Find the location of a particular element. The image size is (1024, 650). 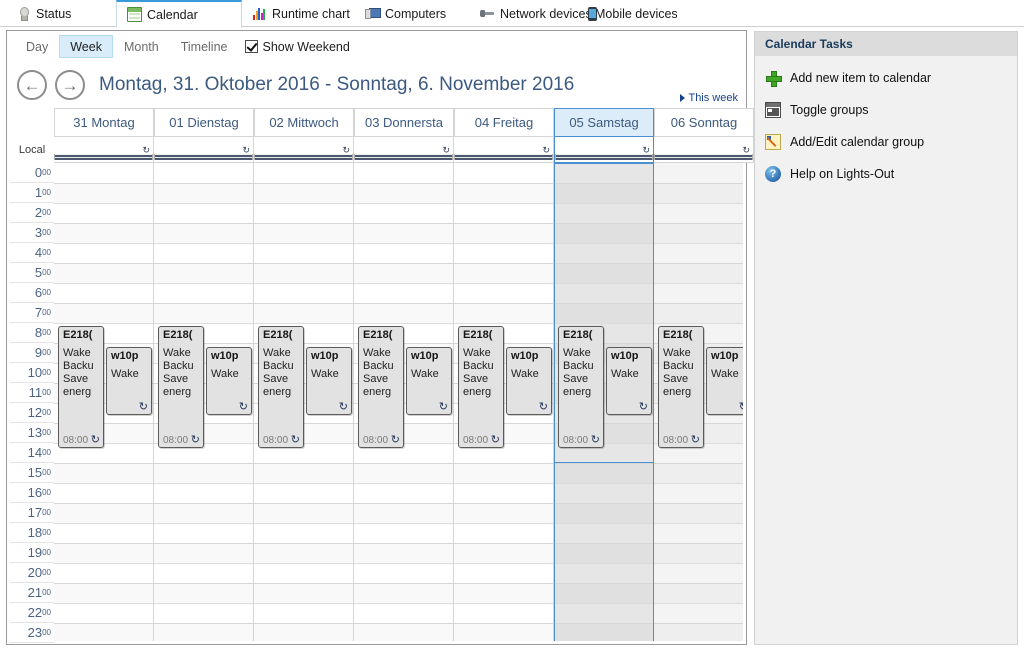

tab-mobile-devices: Mobile devices is located at coordinates (645, 13).